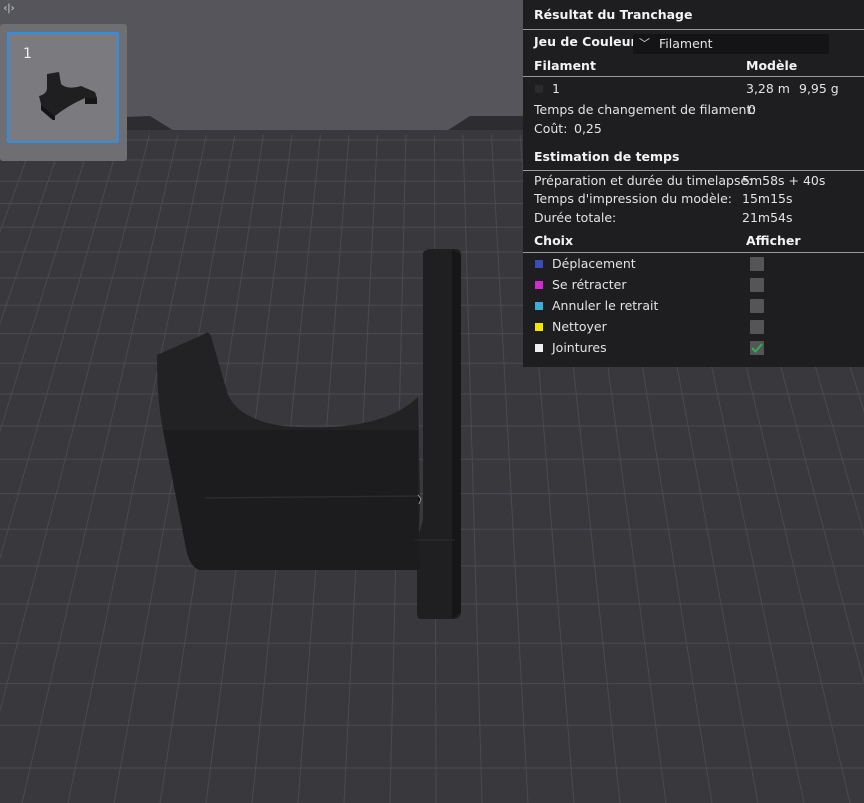 This screenshot has width=864, height=803. I want to click on model-column-header: Modèle, so click(772, 65).